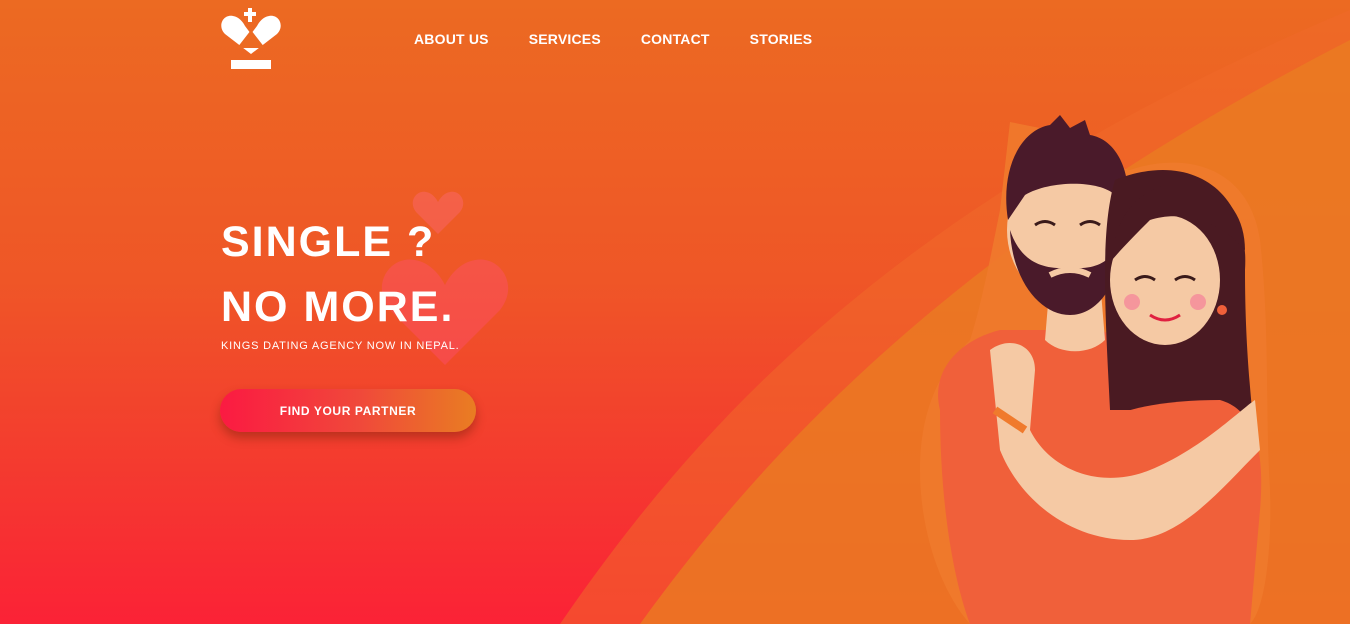 This screenshot has height=624, width=1350. Describe the element at coordinates (338, 307) in the screenshot. I see `hero-title-line-2: NO MORE.` at that location.